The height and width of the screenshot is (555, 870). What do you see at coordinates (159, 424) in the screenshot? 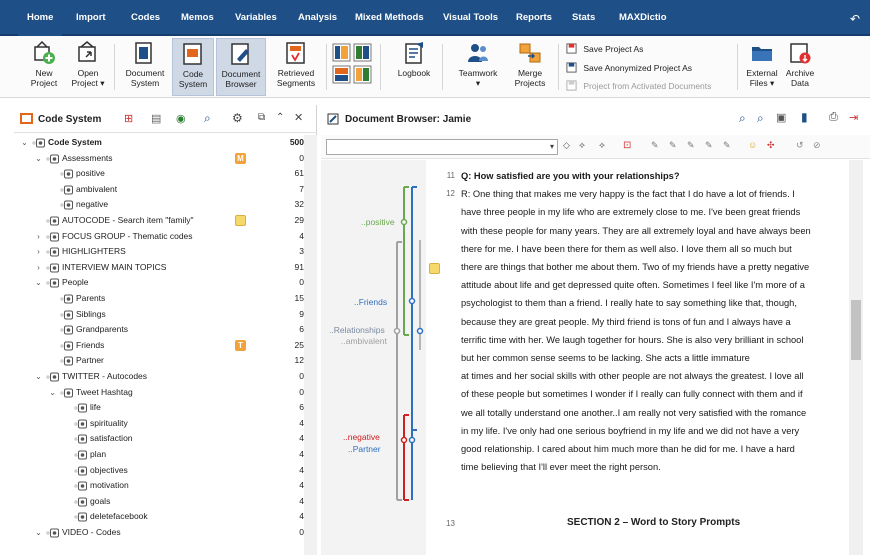
I see `code-tree-row: spirituality 4` at bounding box center [159, 424].